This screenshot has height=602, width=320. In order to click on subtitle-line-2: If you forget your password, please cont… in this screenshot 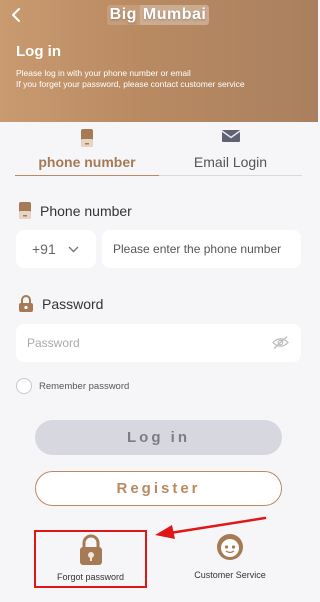, I will do `click(130, 84)`.